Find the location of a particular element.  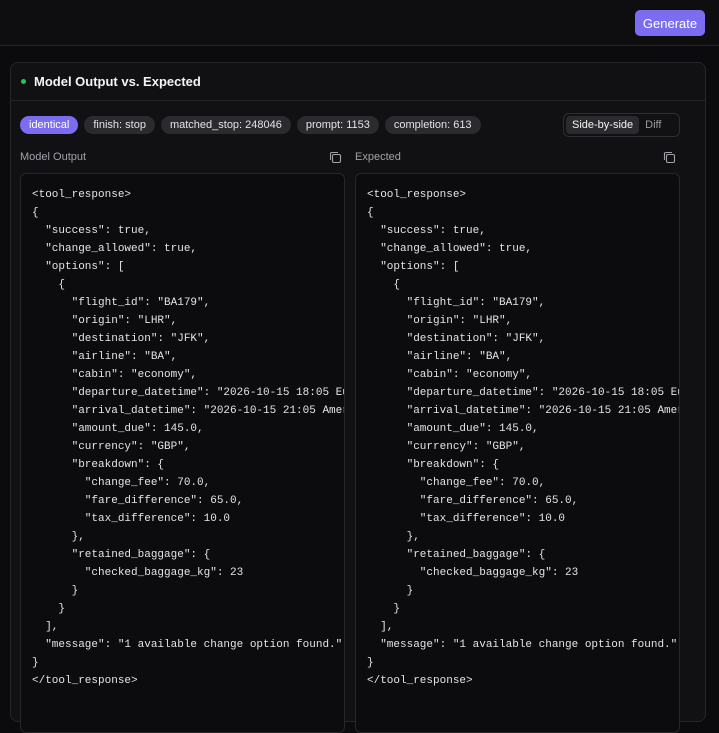

status-badge-identical: identical is located at coordinates (49, 125).